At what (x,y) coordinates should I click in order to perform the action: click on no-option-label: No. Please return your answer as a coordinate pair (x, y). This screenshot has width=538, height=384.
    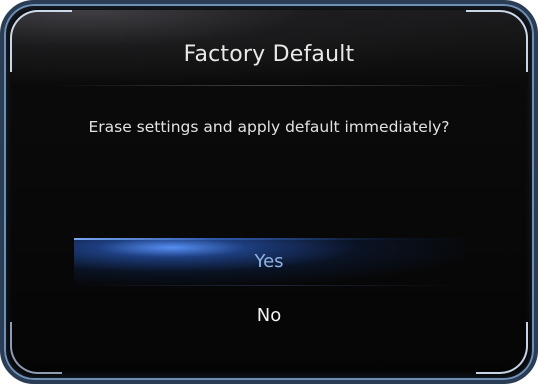
    Looking at the image, I should click on (269, 315).